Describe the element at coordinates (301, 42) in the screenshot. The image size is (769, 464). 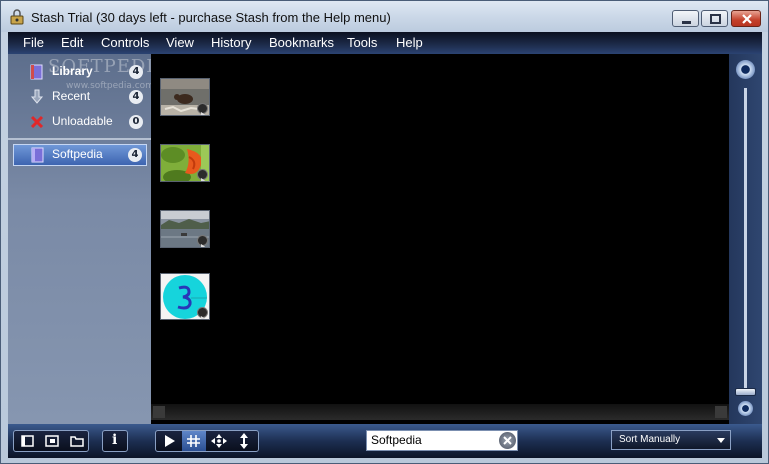
I see `menu-bookmarks: Bookmarks` at that location.